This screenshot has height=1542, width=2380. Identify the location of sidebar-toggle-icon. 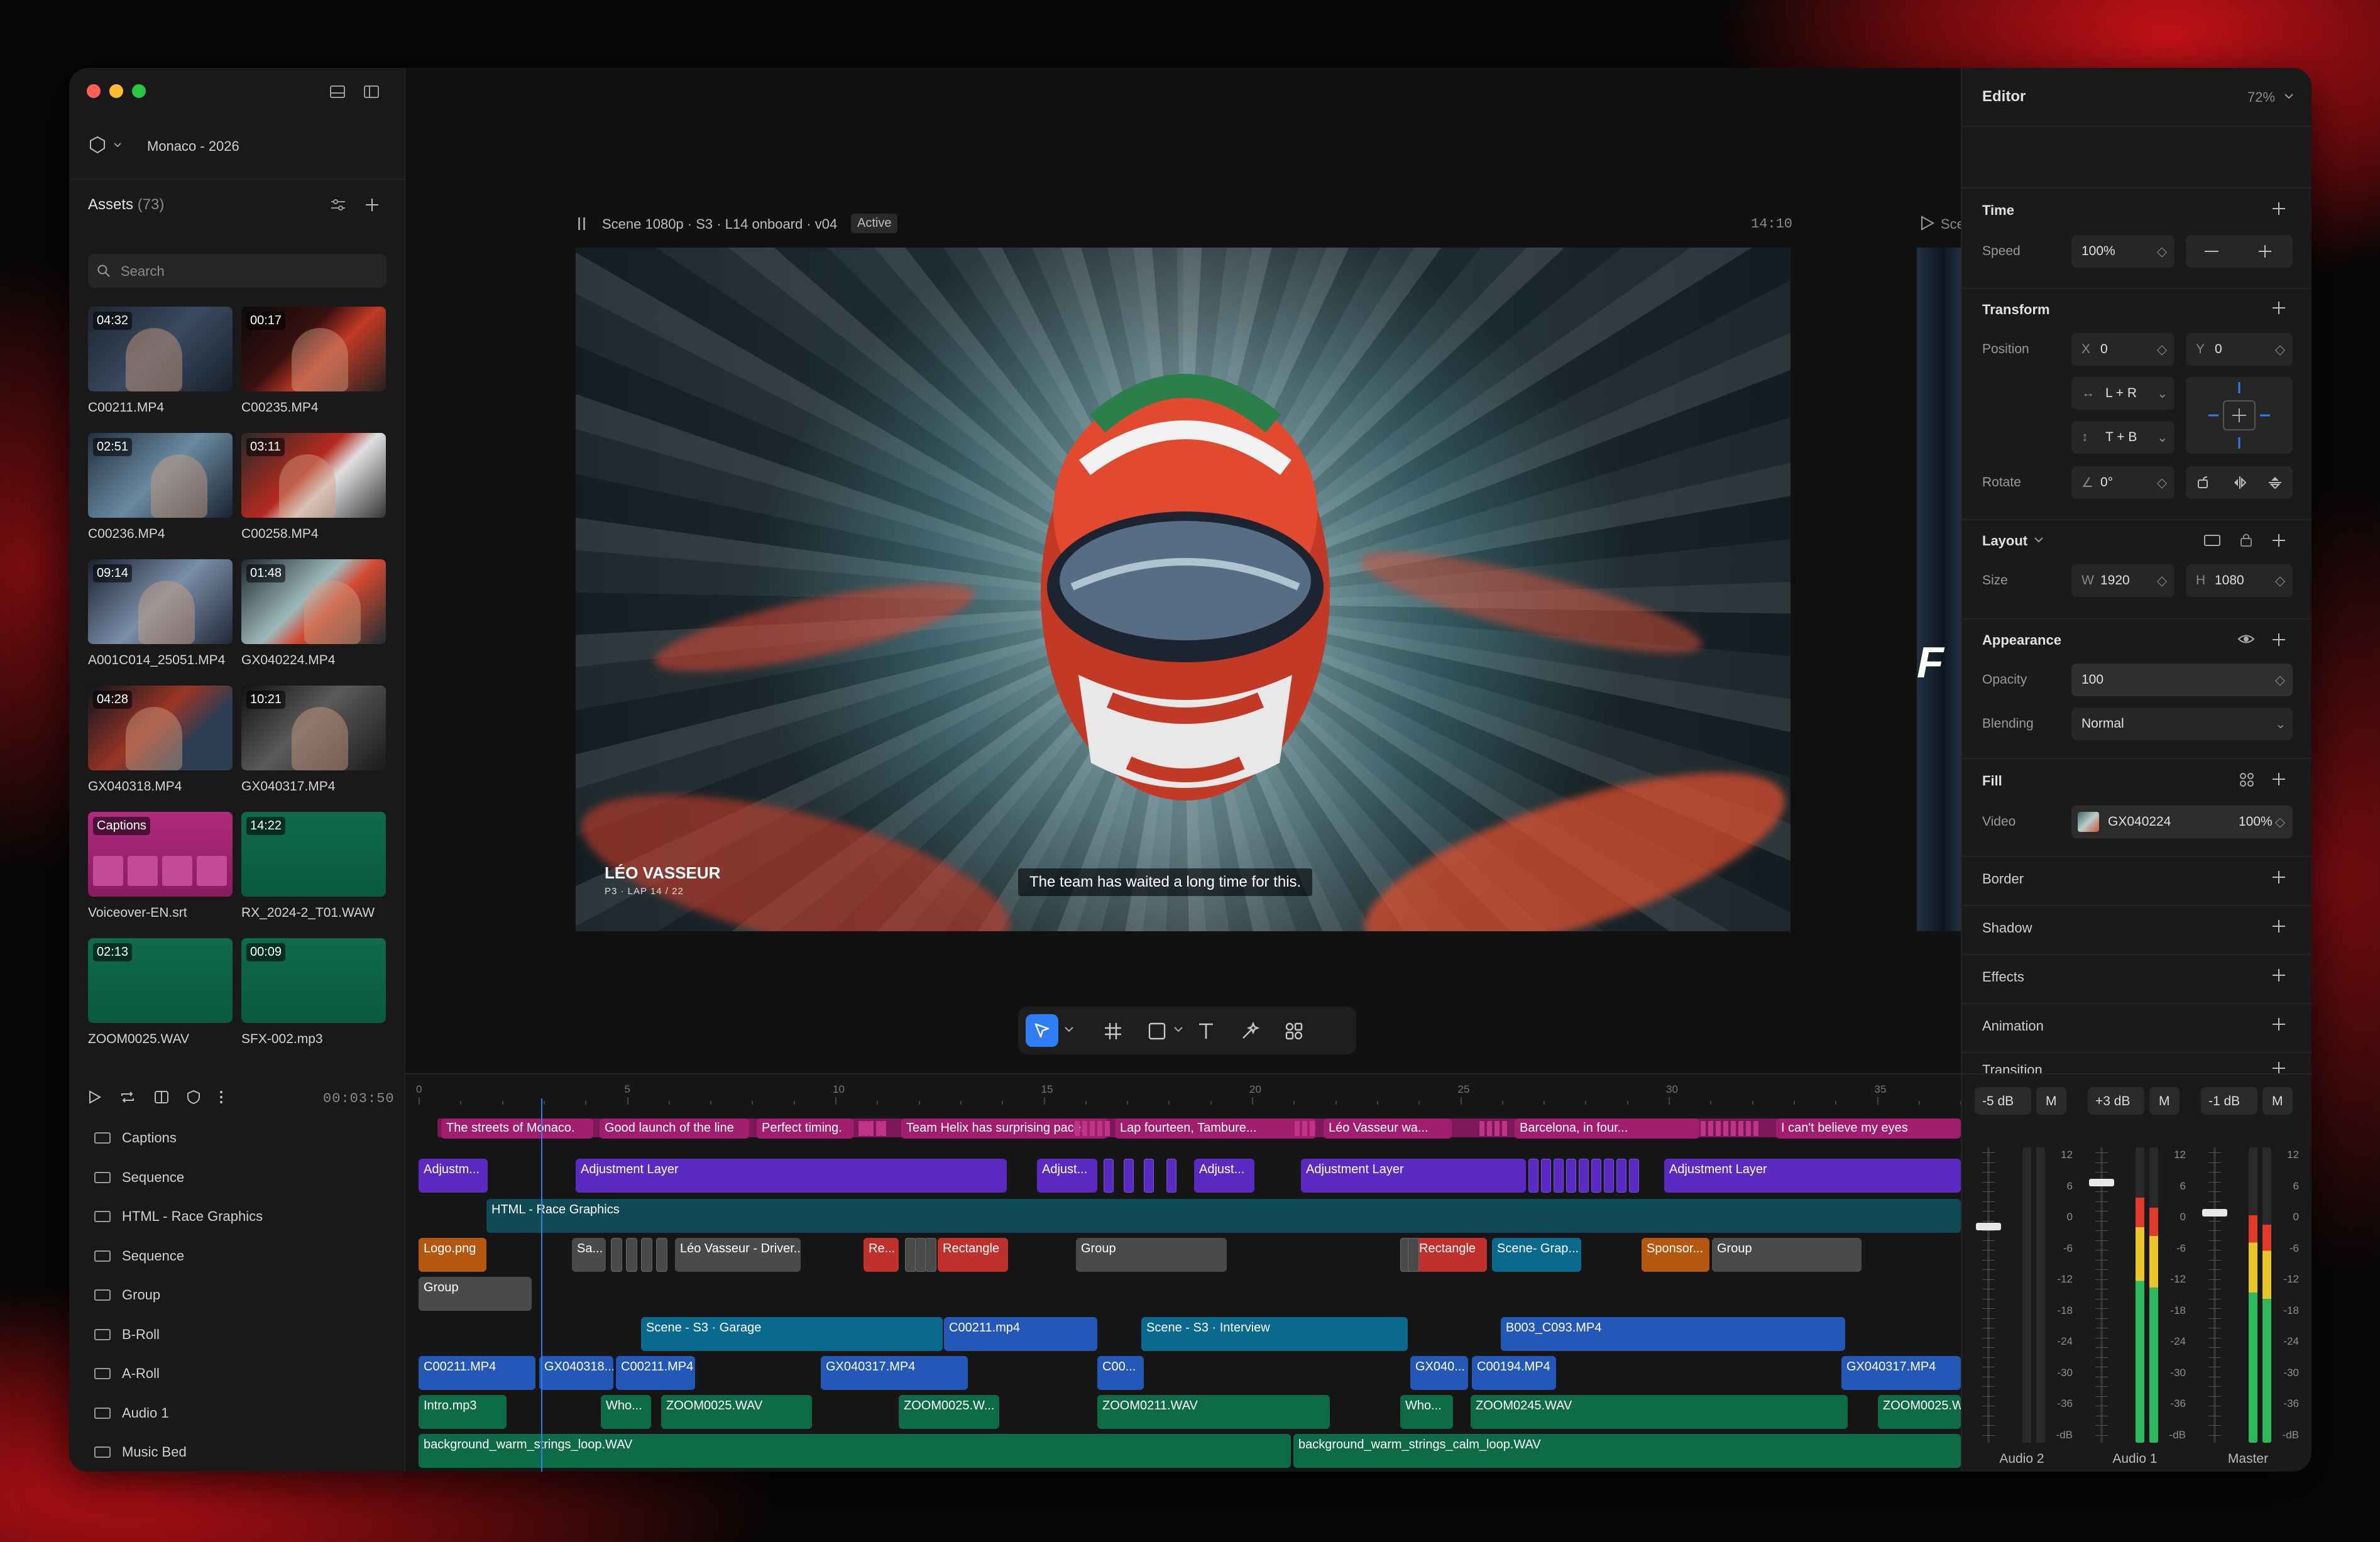
(371, 91).